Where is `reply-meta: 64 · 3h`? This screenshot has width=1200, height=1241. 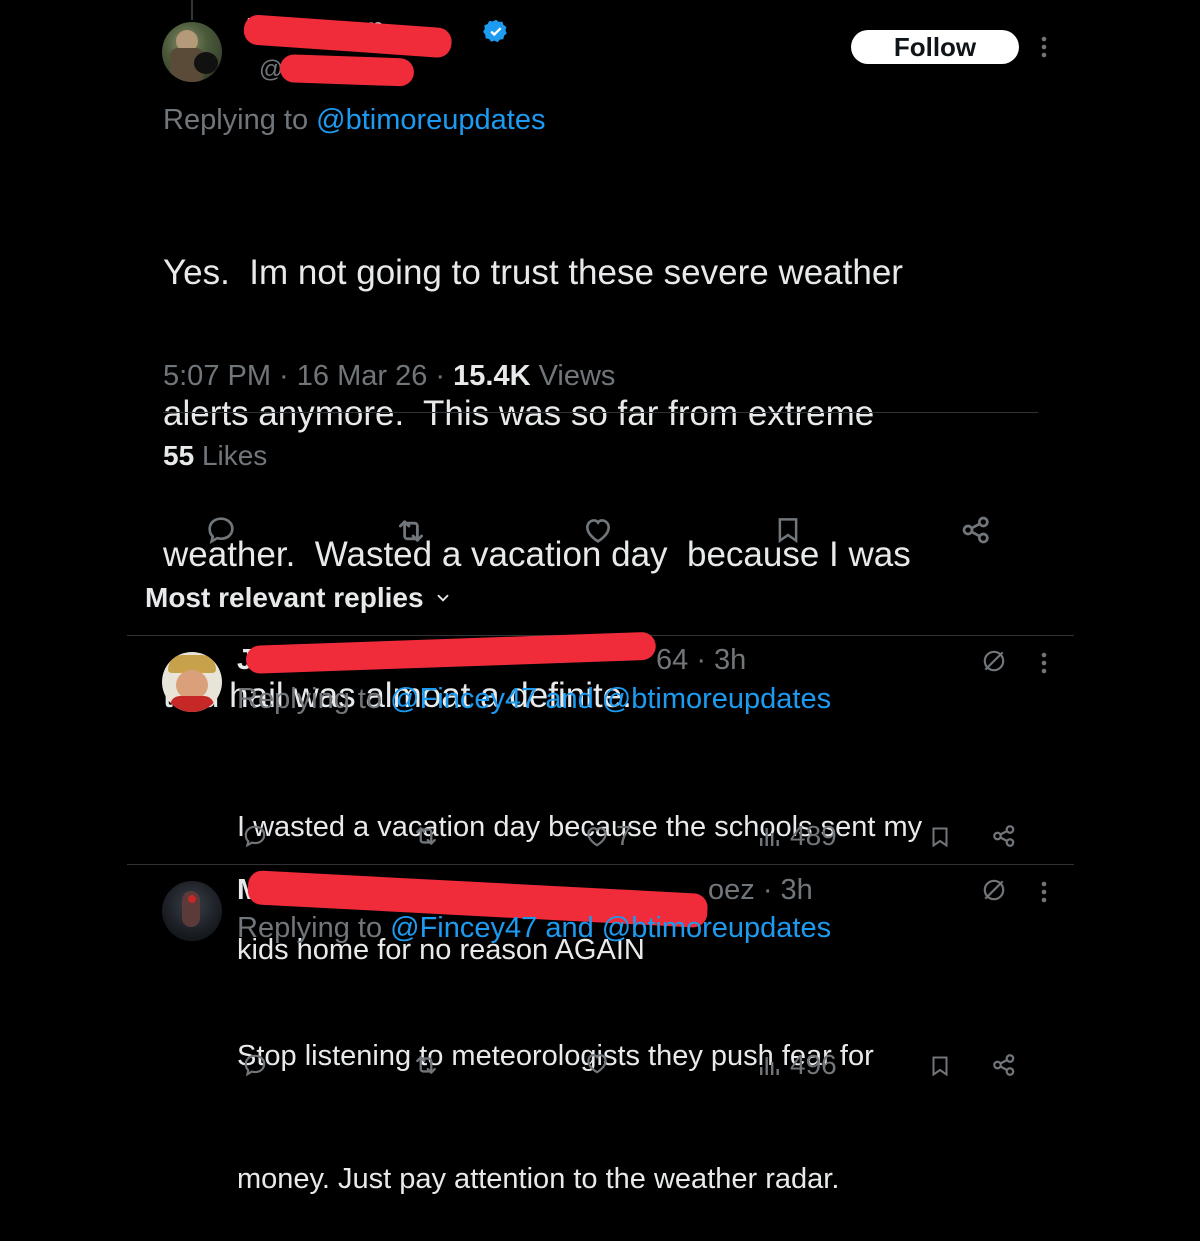 reply-meta: 64 · 3h is located at coordinates (701, 660).